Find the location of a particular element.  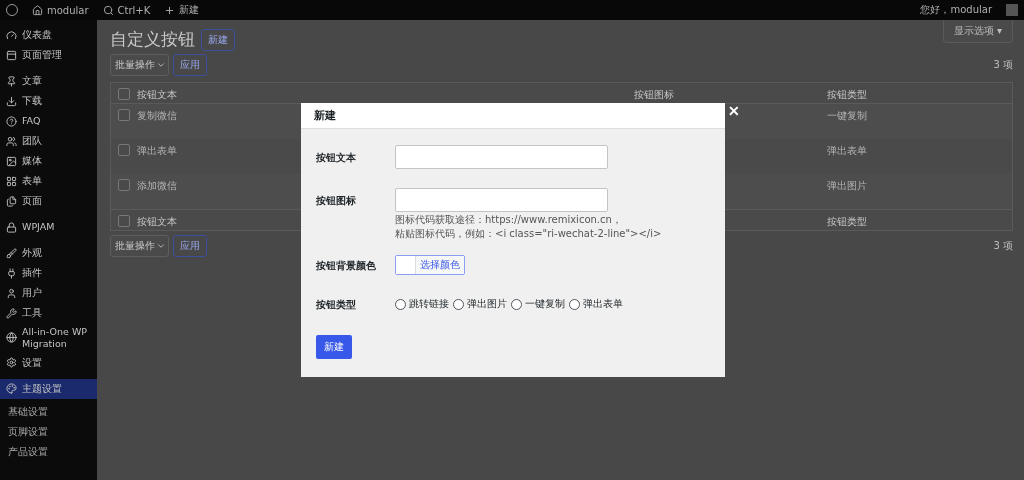

site-link: modular is located at coordinates (60, 10).